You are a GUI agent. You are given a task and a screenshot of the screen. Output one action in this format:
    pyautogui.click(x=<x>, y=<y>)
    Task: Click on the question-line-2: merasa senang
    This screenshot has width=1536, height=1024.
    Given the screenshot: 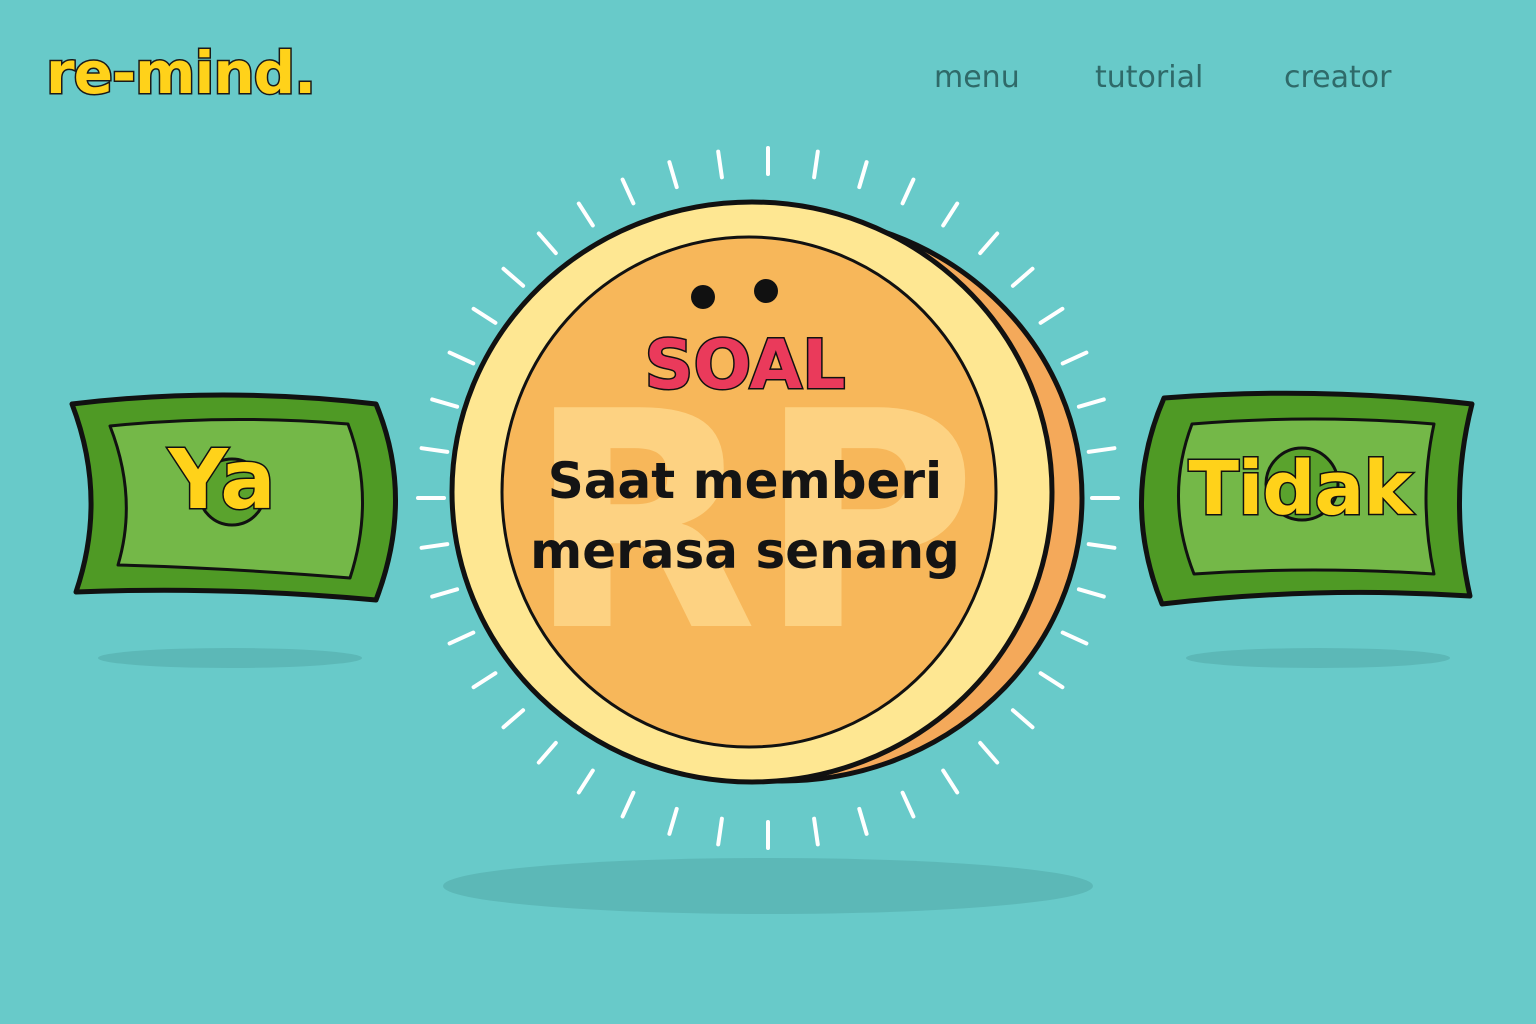 What is the action you would take?
    pyautogui.click(x=745, y=551)
    